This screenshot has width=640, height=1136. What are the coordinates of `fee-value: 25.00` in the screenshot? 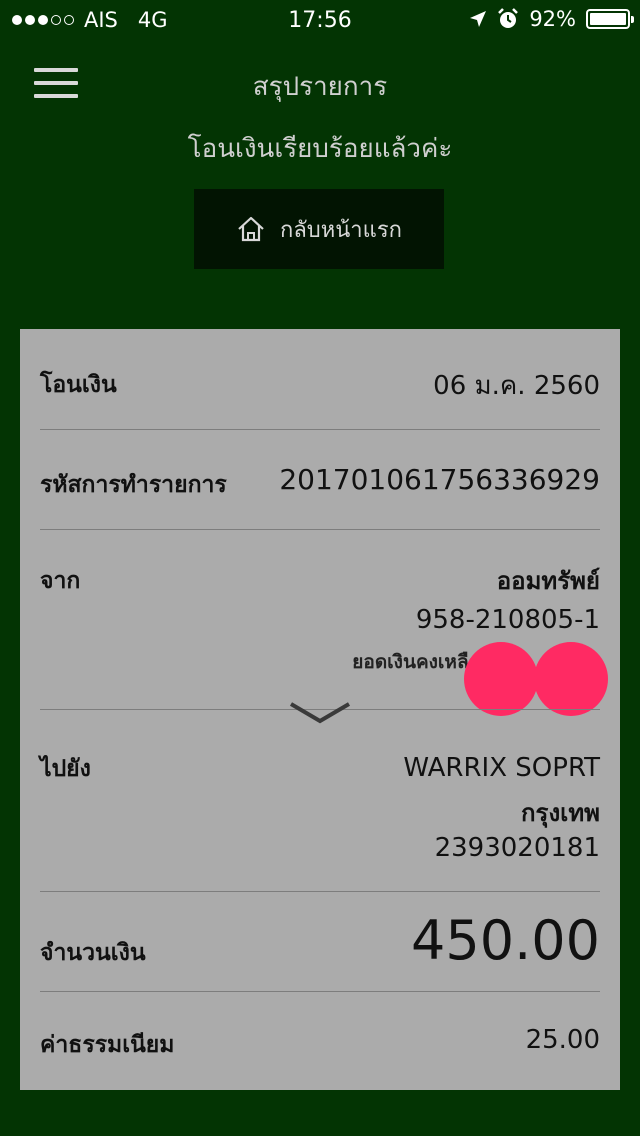 It's located at (562, 1040).